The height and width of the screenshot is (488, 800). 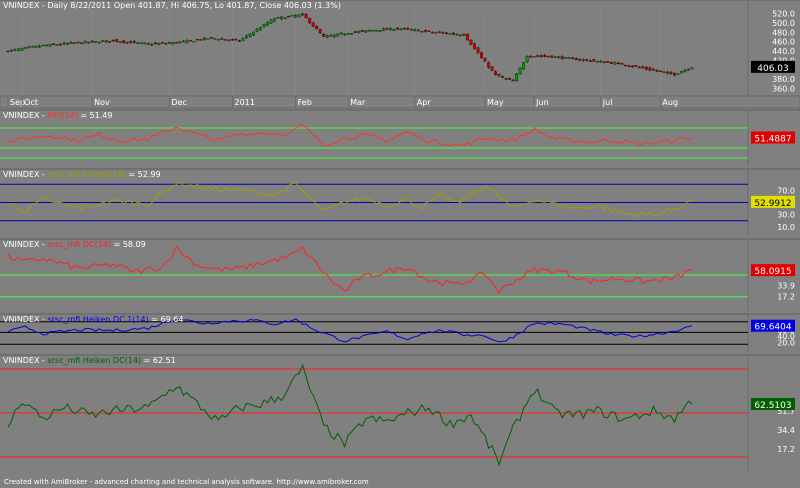 What do you see at coordinates (495, 102) in the screenshot?
I see `date-tick-label: May` at bounding box center [495, 102].